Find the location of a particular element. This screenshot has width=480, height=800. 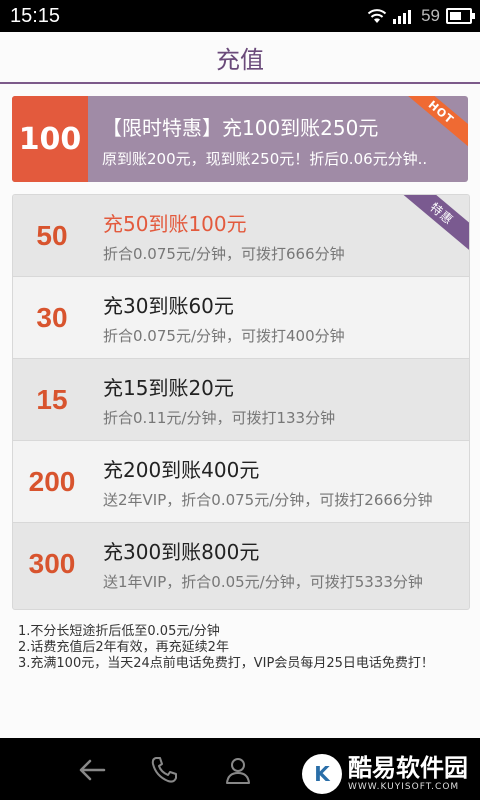

header: 充值 is located at coordinates (240, 58).